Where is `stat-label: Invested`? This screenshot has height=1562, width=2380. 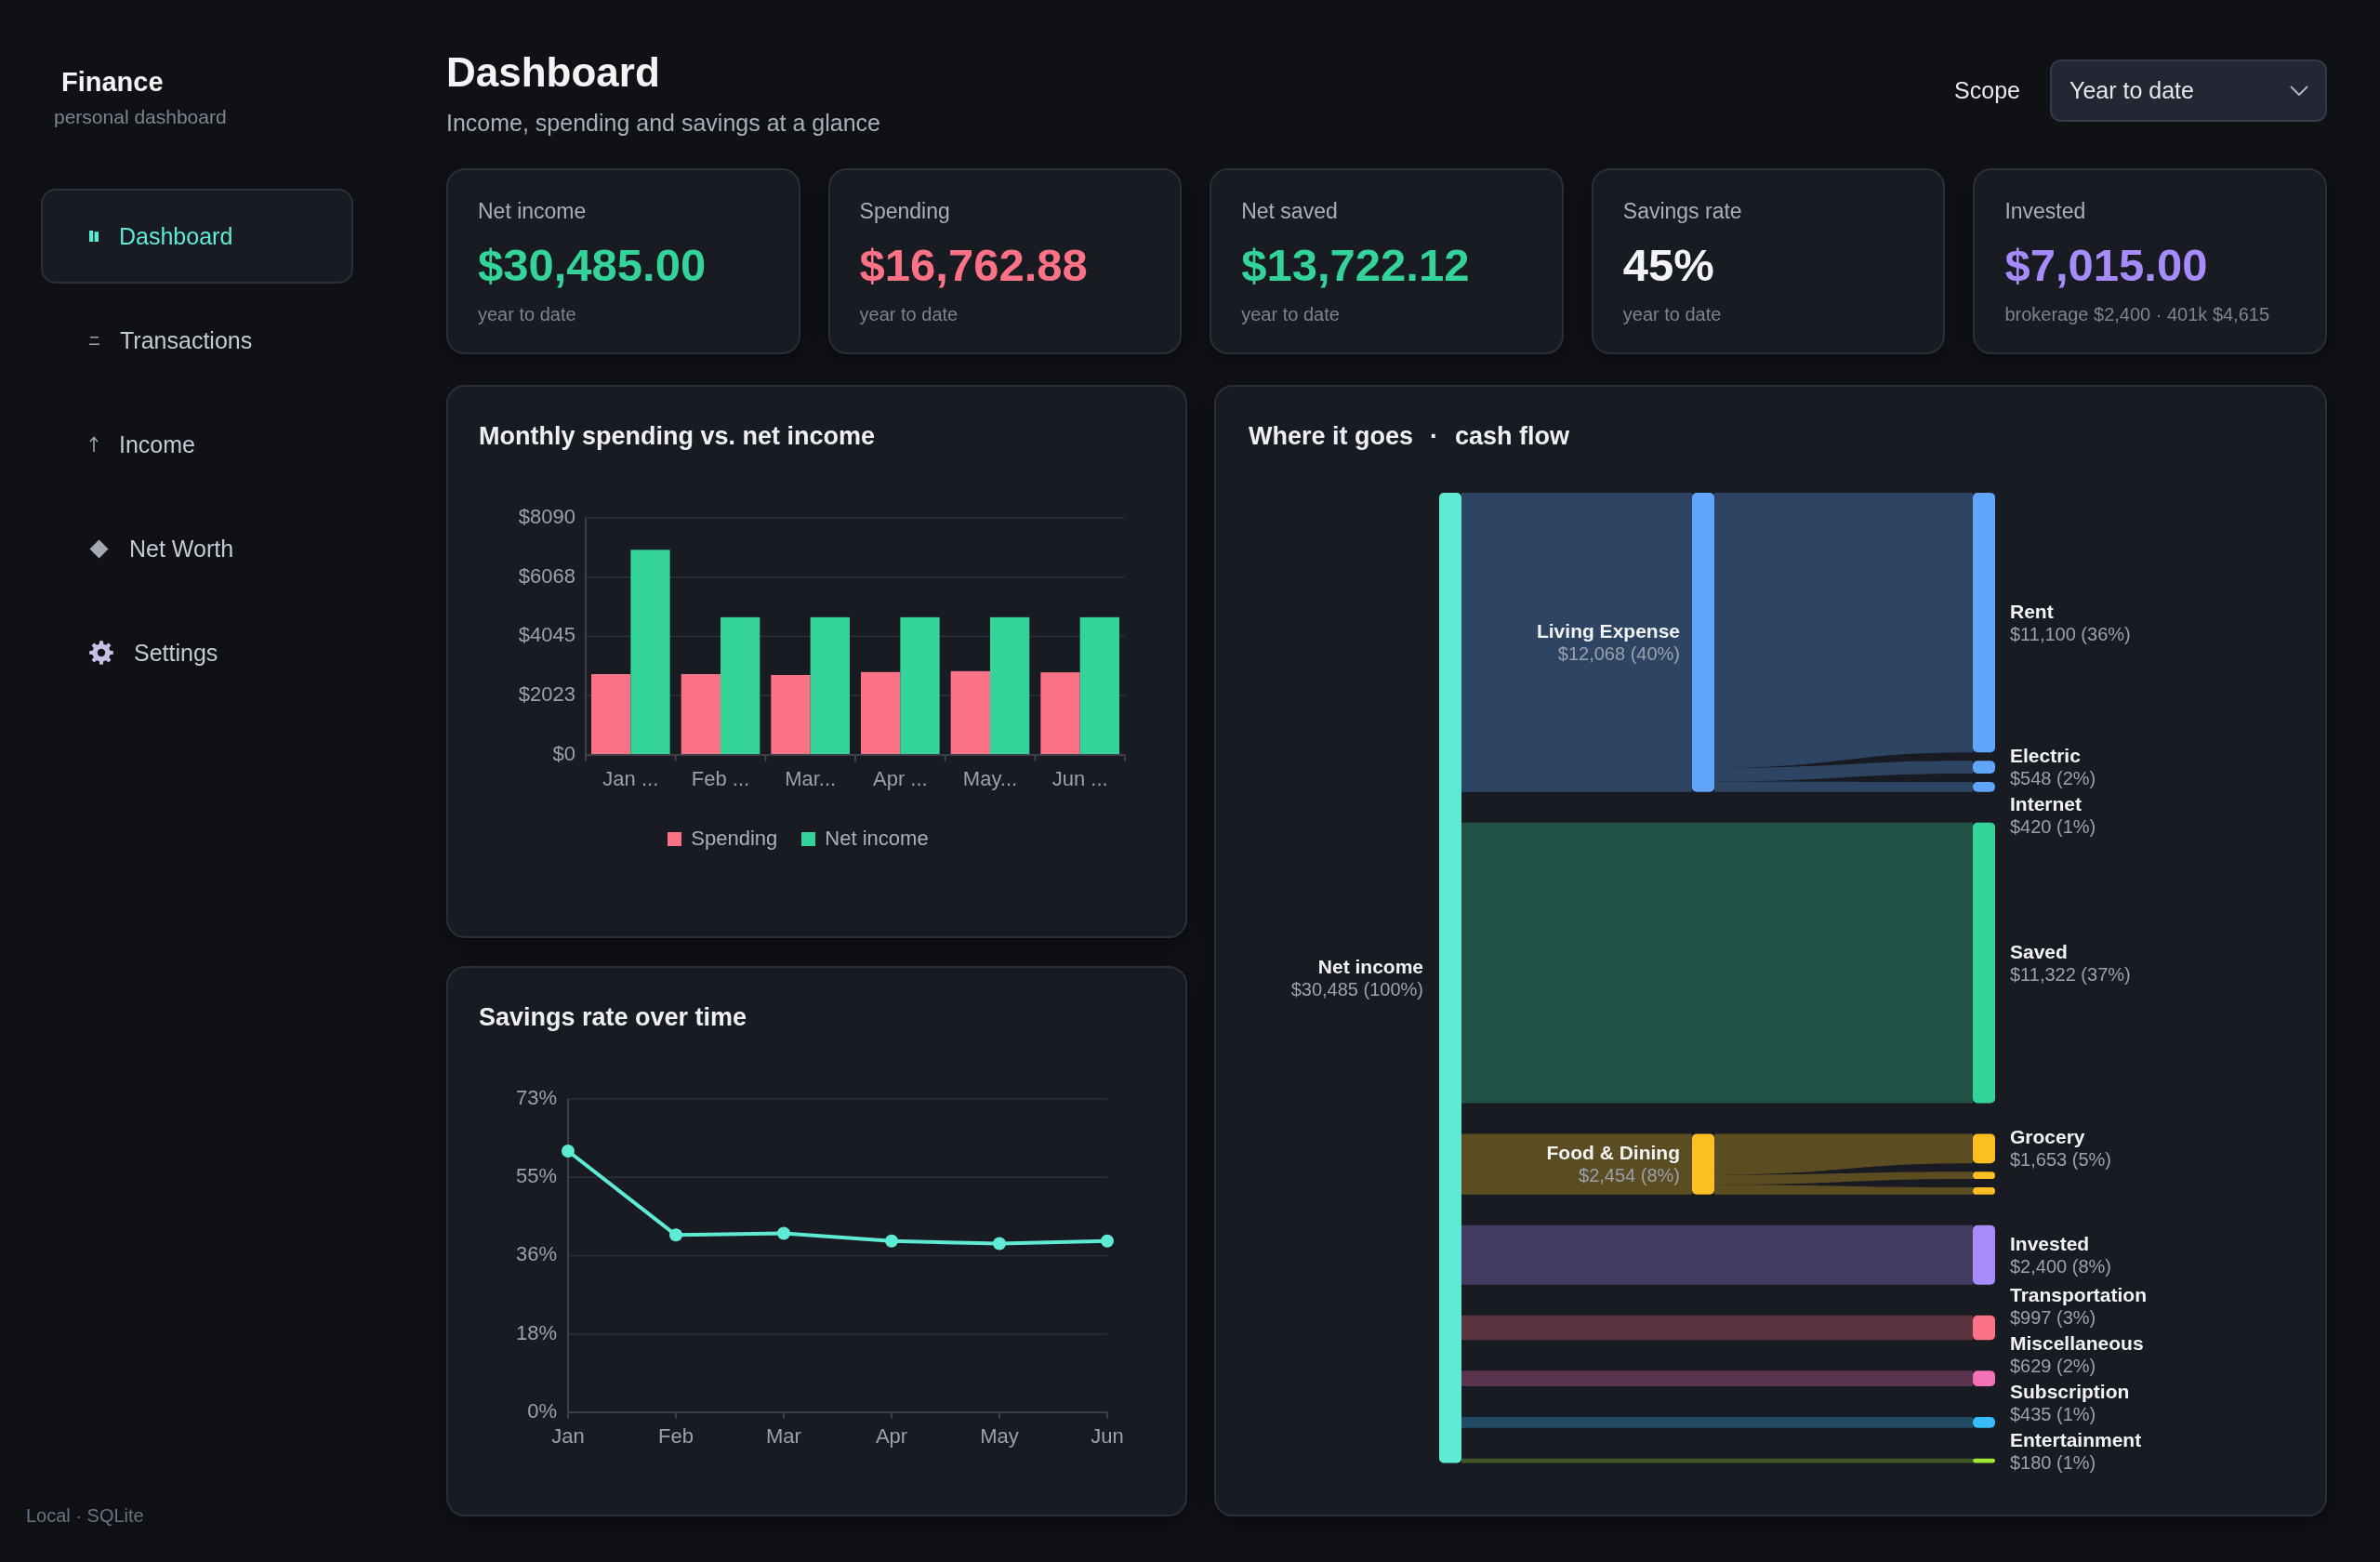
stat-label: Invested is located at coordinates (2045, 211).